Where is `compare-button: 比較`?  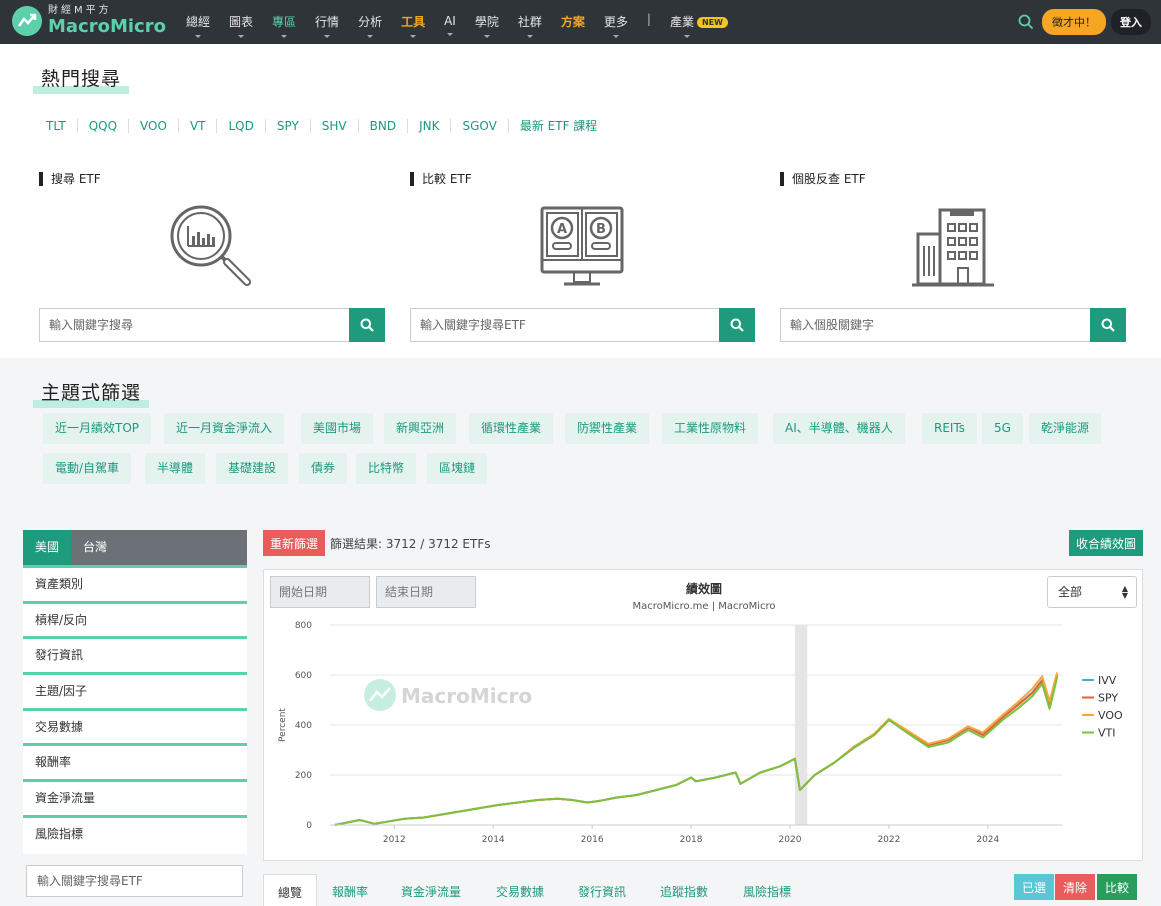
compare-button: 比較 is located at coordinates (1117, 887).